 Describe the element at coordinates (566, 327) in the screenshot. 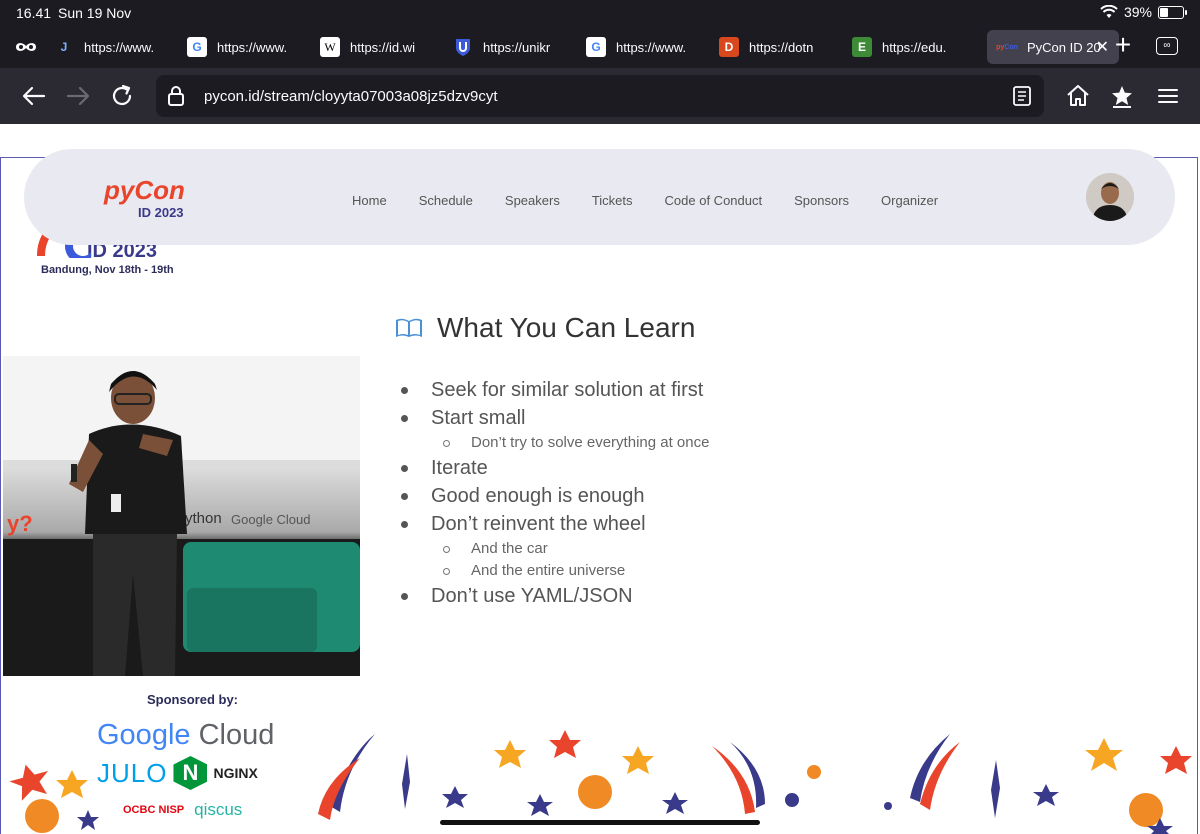

I see `slide-title: What You Can Learn` at that location.